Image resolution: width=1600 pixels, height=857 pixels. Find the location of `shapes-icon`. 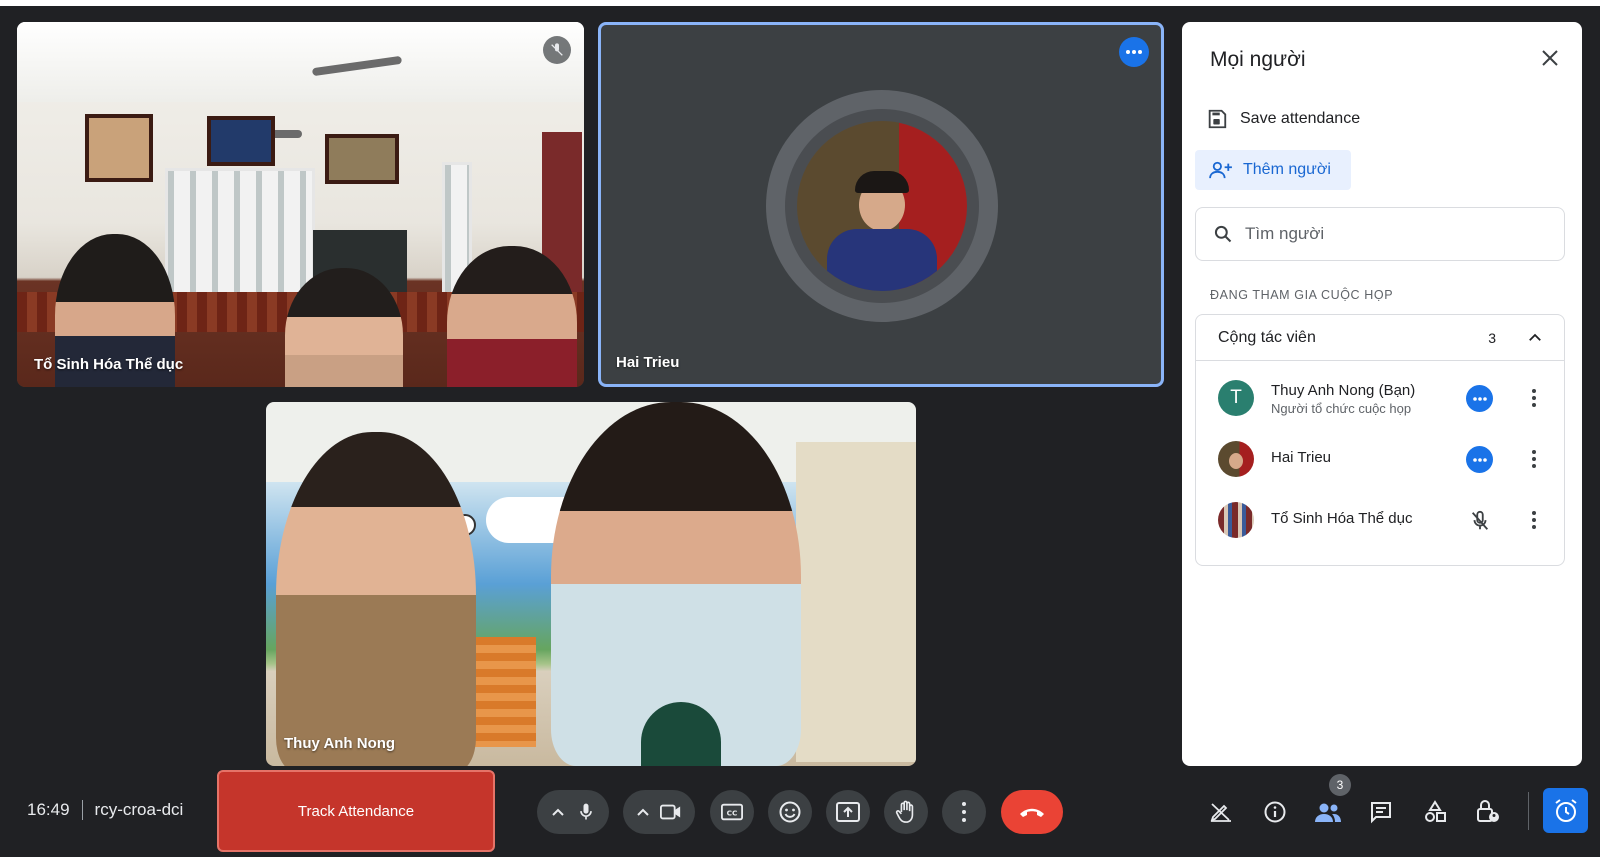

shapes-icon is located at coordinates (1435, 811).